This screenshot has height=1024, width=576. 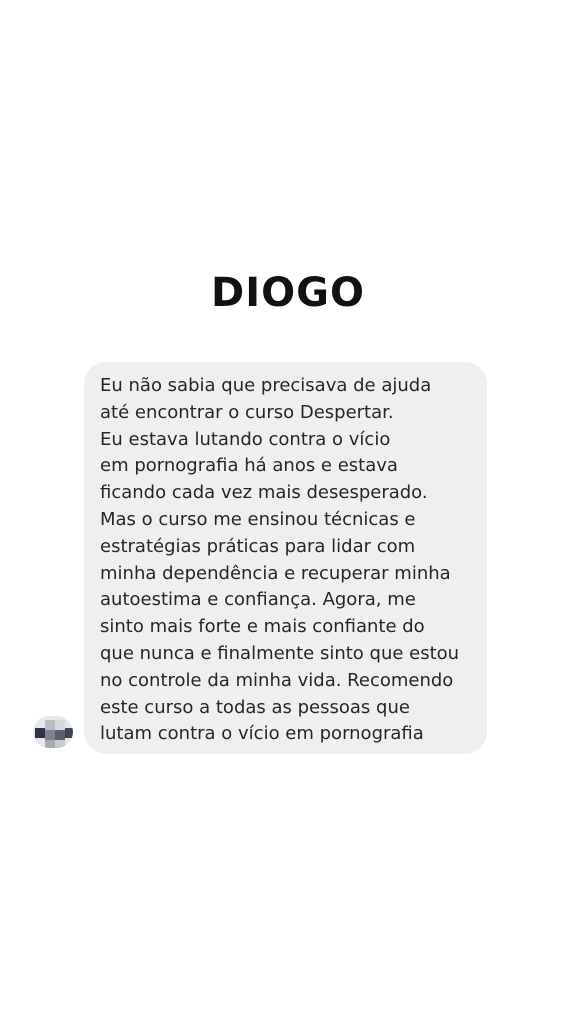 What do you see at coordinates (277, 680) in the screenshot?
I see `message-text-line: no controle da minha vida. Recomendo` at bounding box center [277, 680].